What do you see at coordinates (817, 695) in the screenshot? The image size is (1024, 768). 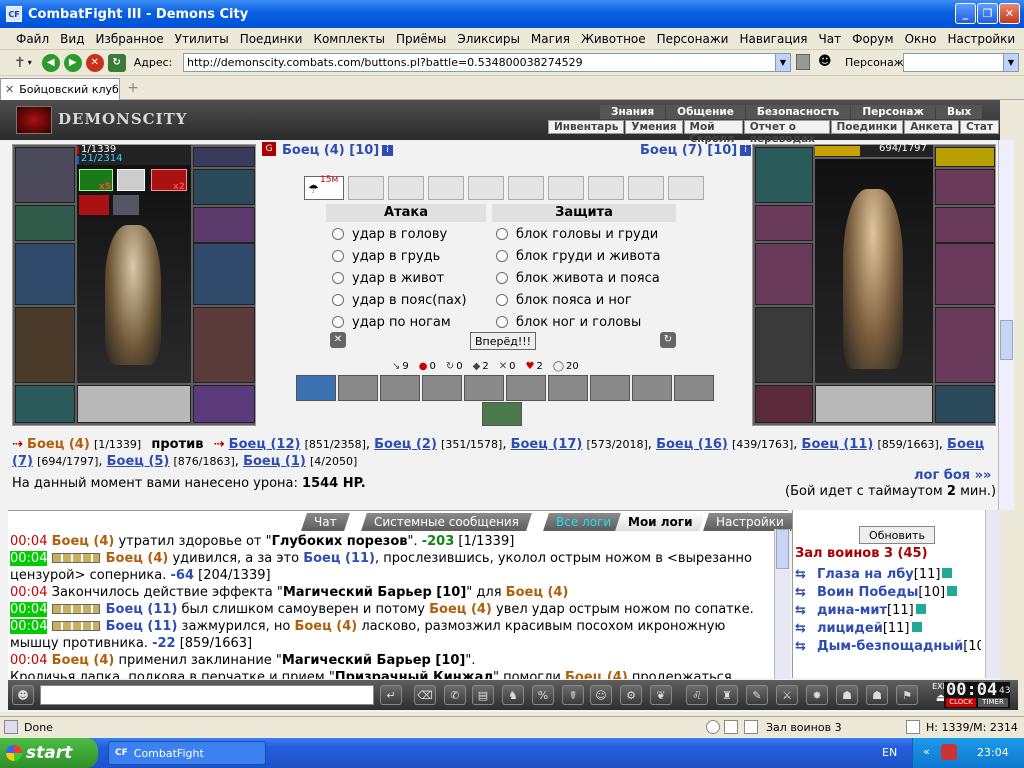 I see `gear-icon: ✸` at bounding box center [817, 695].